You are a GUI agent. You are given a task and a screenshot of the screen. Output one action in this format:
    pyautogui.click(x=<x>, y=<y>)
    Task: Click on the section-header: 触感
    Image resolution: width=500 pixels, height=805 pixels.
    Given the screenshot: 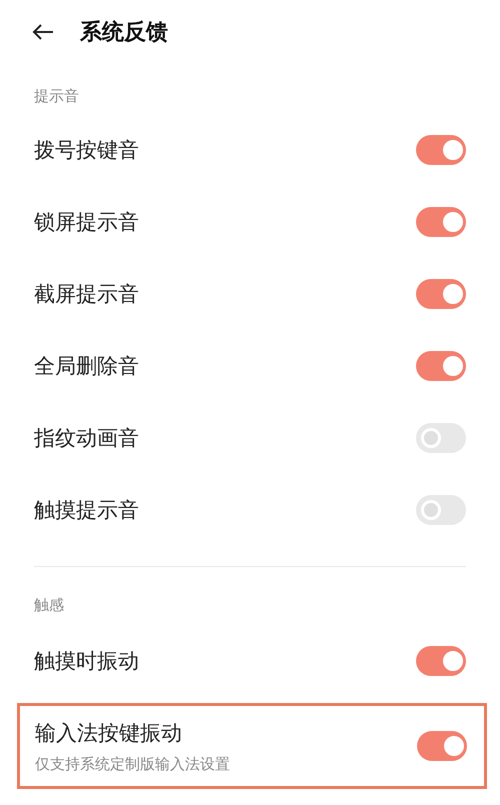 What is the action you would take?
    pyautogui.click(x=49, y=605)
    